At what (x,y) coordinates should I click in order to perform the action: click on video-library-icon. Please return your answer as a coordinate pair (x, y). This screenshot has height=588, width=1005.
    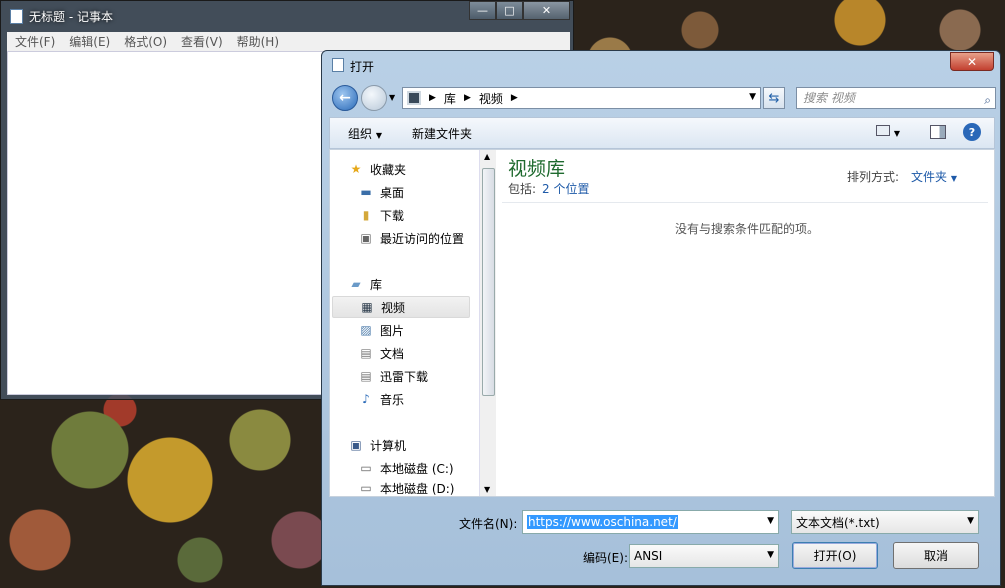
    Looking at the image, I should click on (414, 98).